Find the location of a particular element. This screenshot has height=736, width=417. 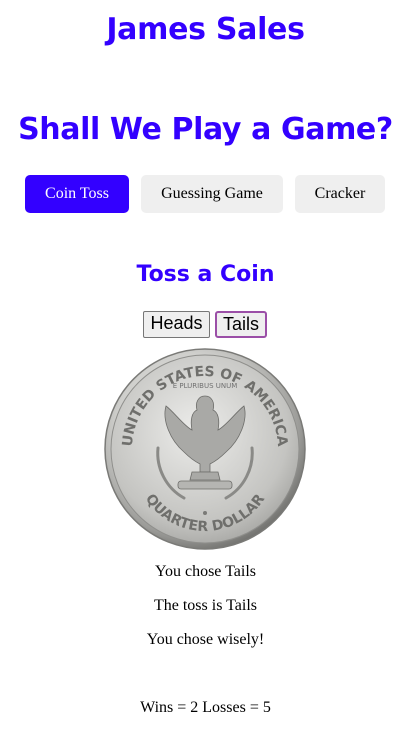

user-choice-text: You chose Tails is located at coordinates (205, 571).